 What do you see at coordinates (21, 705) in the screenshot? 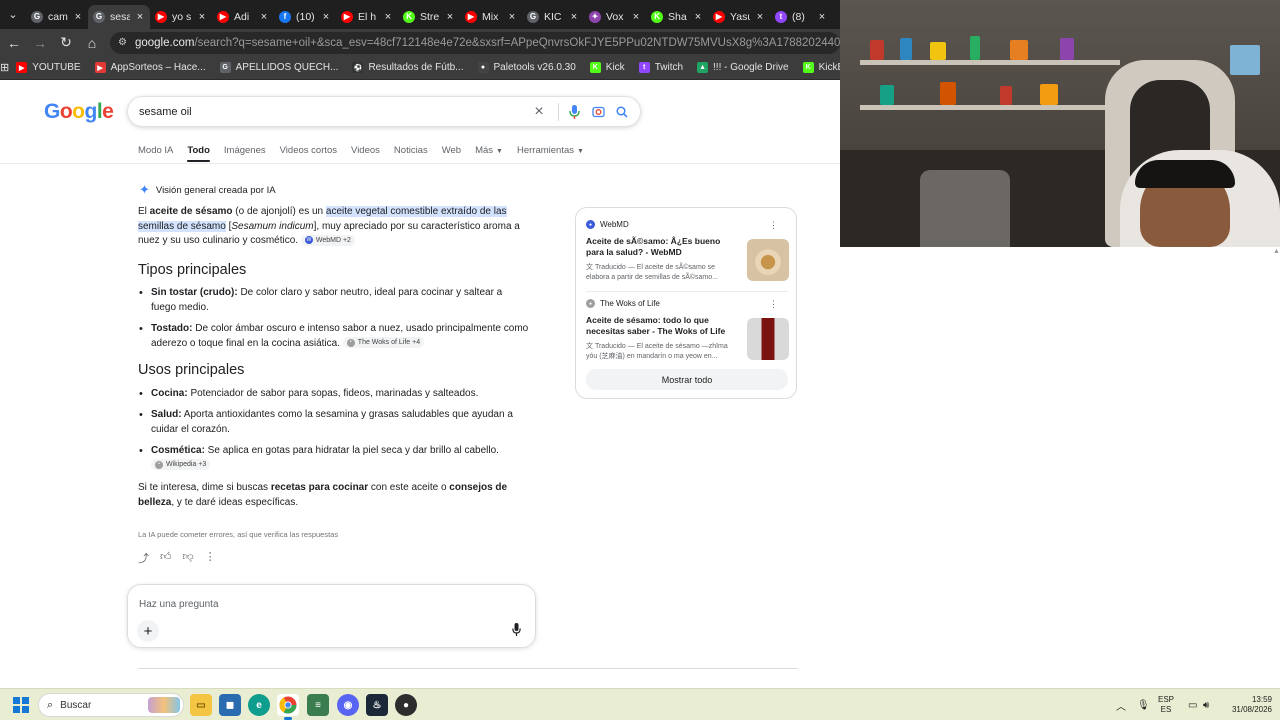
I see `windows-start-icon` at bounding box center [21, 705].